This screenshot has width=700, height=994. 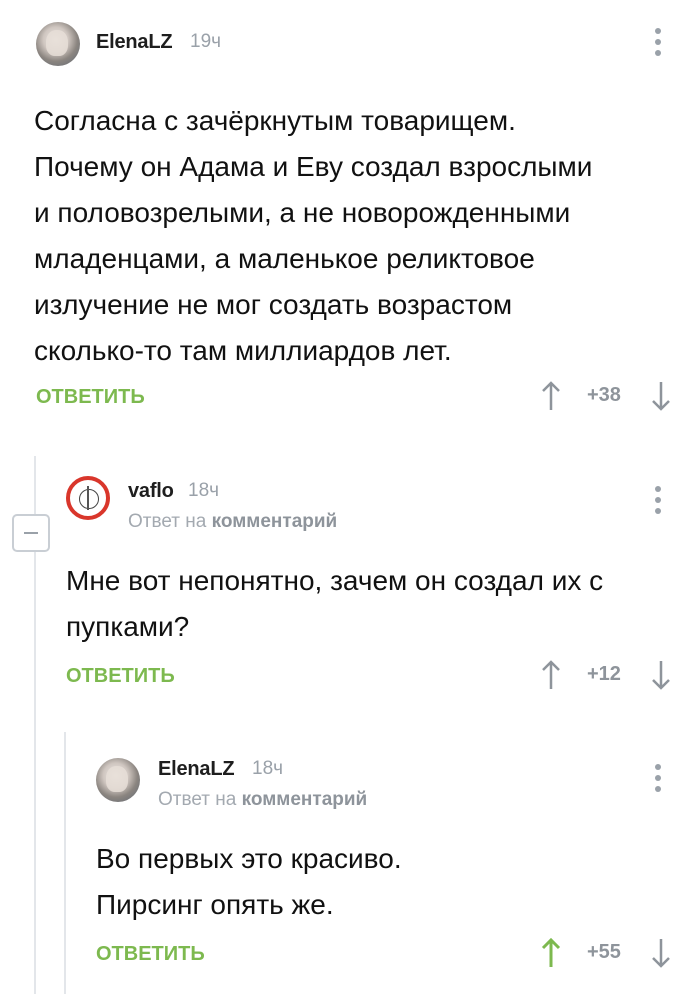 I want to click on comment-text: Во первых это красиво. Пирсинг опять же., so click(x=396, y=882).